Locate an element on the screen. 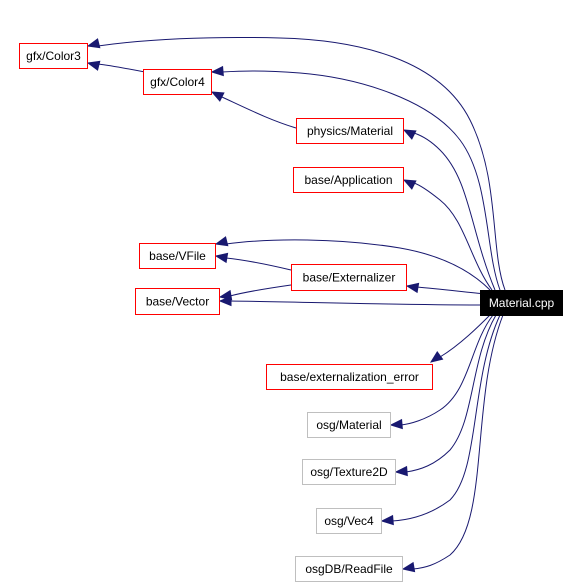 The image size is (579, 586). node-vfile: base/VFile is located at coordinates (177, 256).